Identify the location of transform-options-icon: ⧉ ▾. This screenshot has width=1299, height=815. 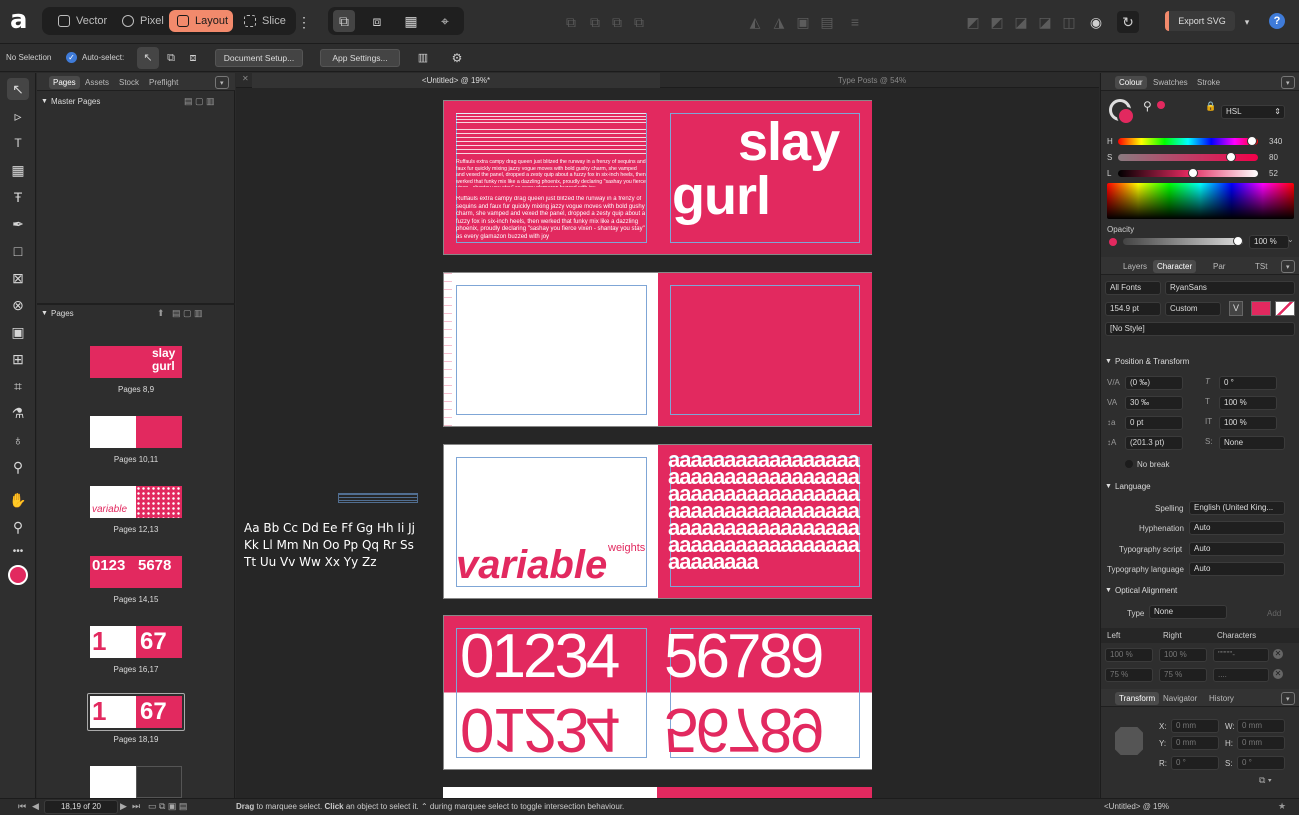
(1265, 780).